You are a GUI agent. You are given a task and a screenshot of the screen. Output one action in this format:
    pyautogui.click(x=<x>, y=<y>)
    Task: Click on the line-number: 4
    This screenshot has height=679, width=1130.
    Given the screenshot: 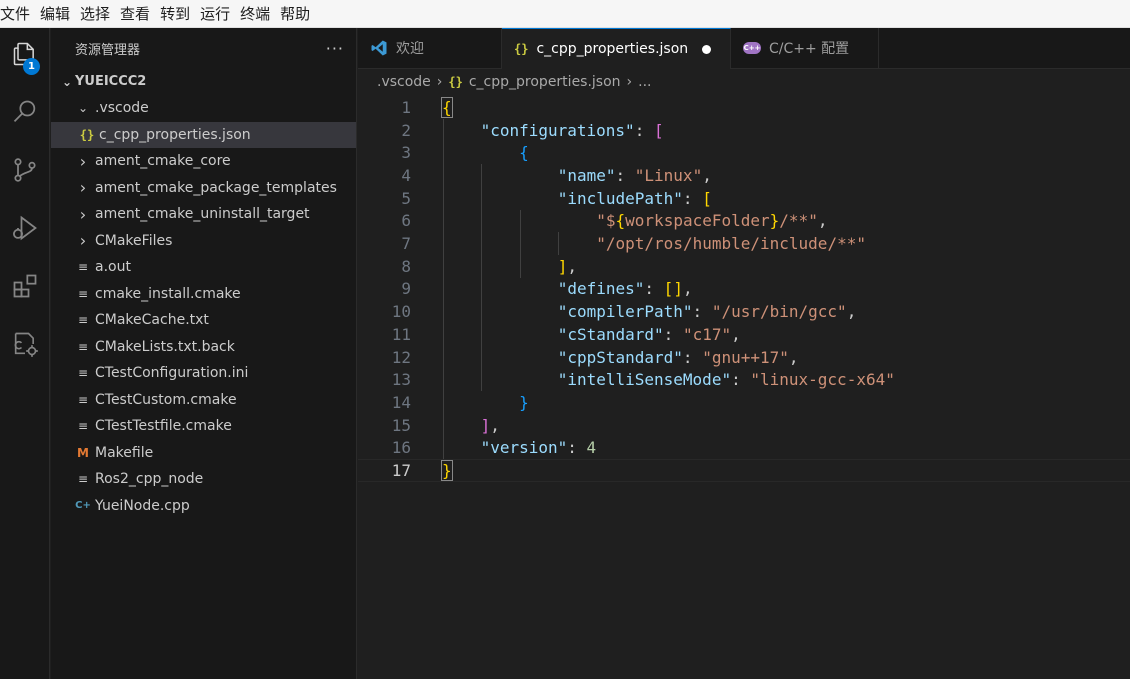 What is the action you would take?
    pyautogui.click(x=406, y=175)
    